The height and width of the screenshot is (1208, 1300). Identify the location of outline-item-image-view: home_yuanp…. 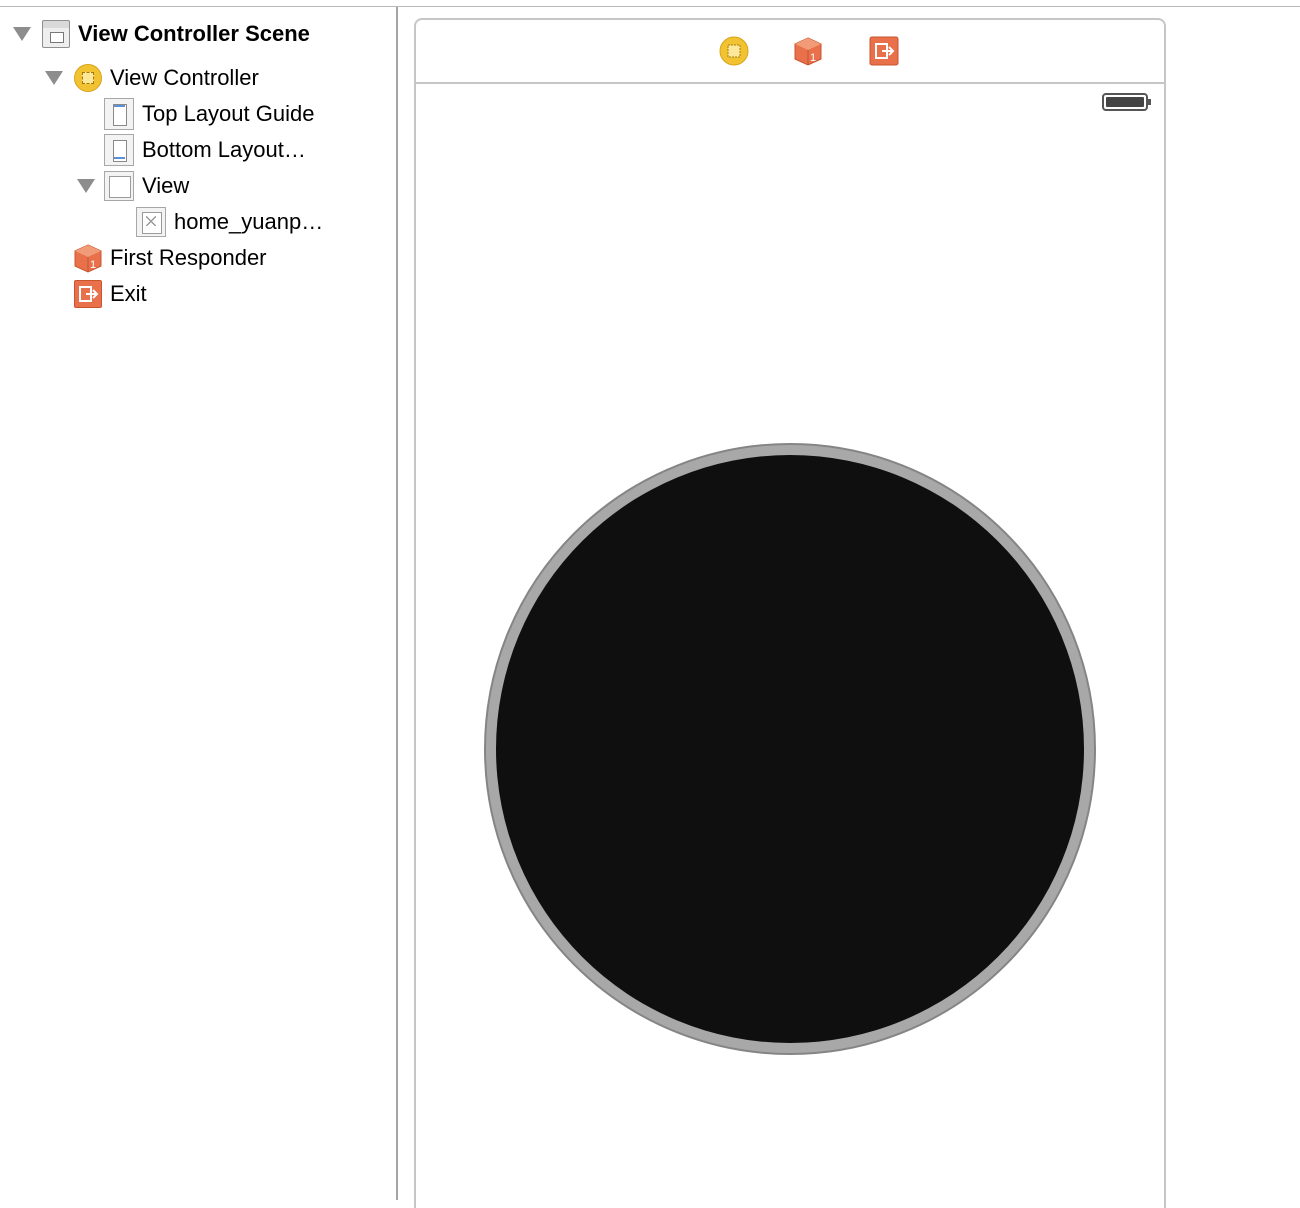
(198, 222).